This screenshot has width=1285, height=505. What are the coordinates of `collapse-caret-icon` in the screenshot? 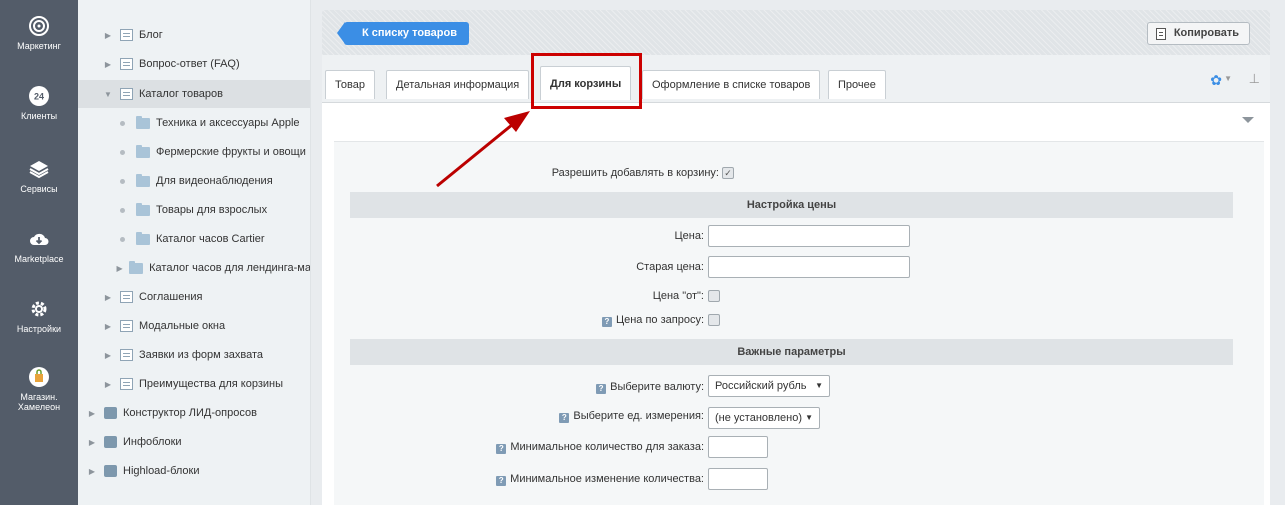 It's located at (1248, 120).